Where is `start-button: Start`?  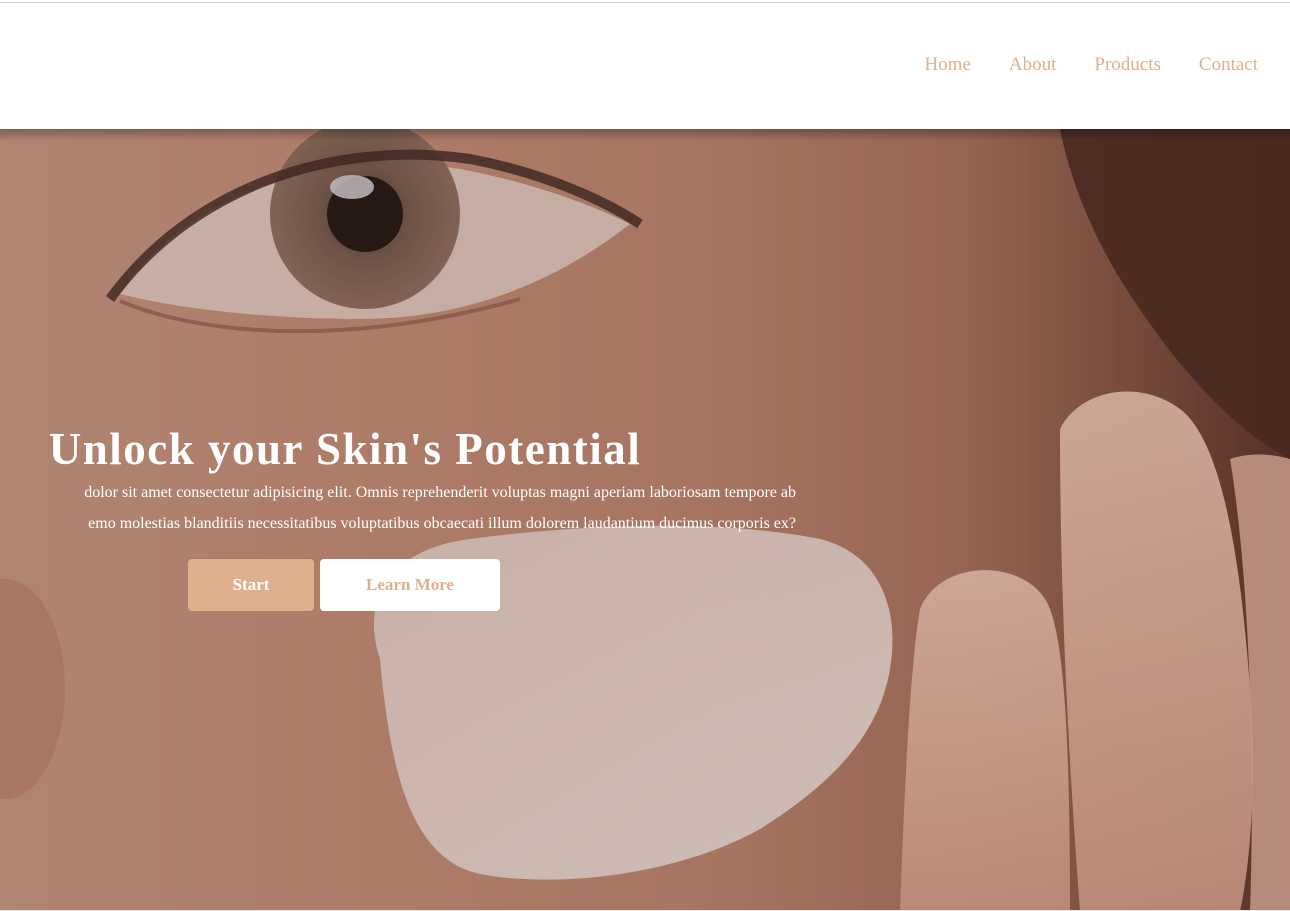 start-button: Start is located at coordinates (251, 585).